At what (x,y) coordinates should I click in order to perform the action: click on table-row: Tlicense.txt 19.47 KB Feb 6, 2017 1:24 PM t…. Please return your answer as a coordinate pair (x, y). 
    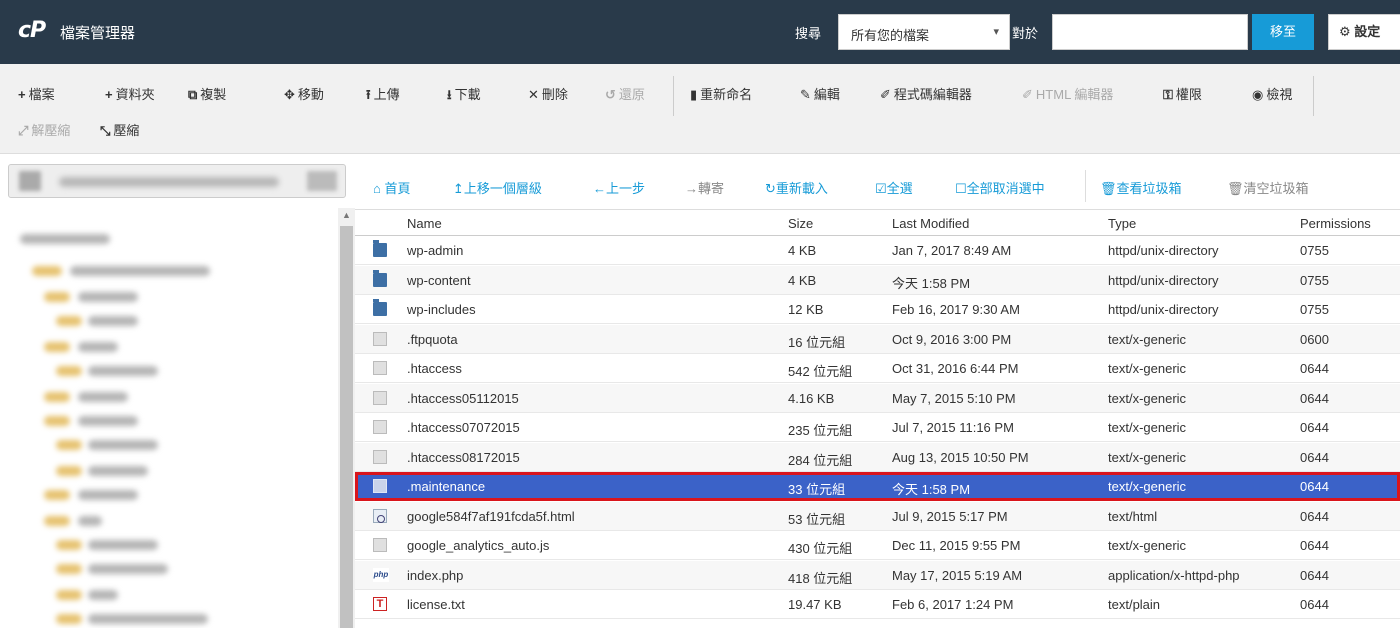
    Looking at the image, I should click on (877, 604).